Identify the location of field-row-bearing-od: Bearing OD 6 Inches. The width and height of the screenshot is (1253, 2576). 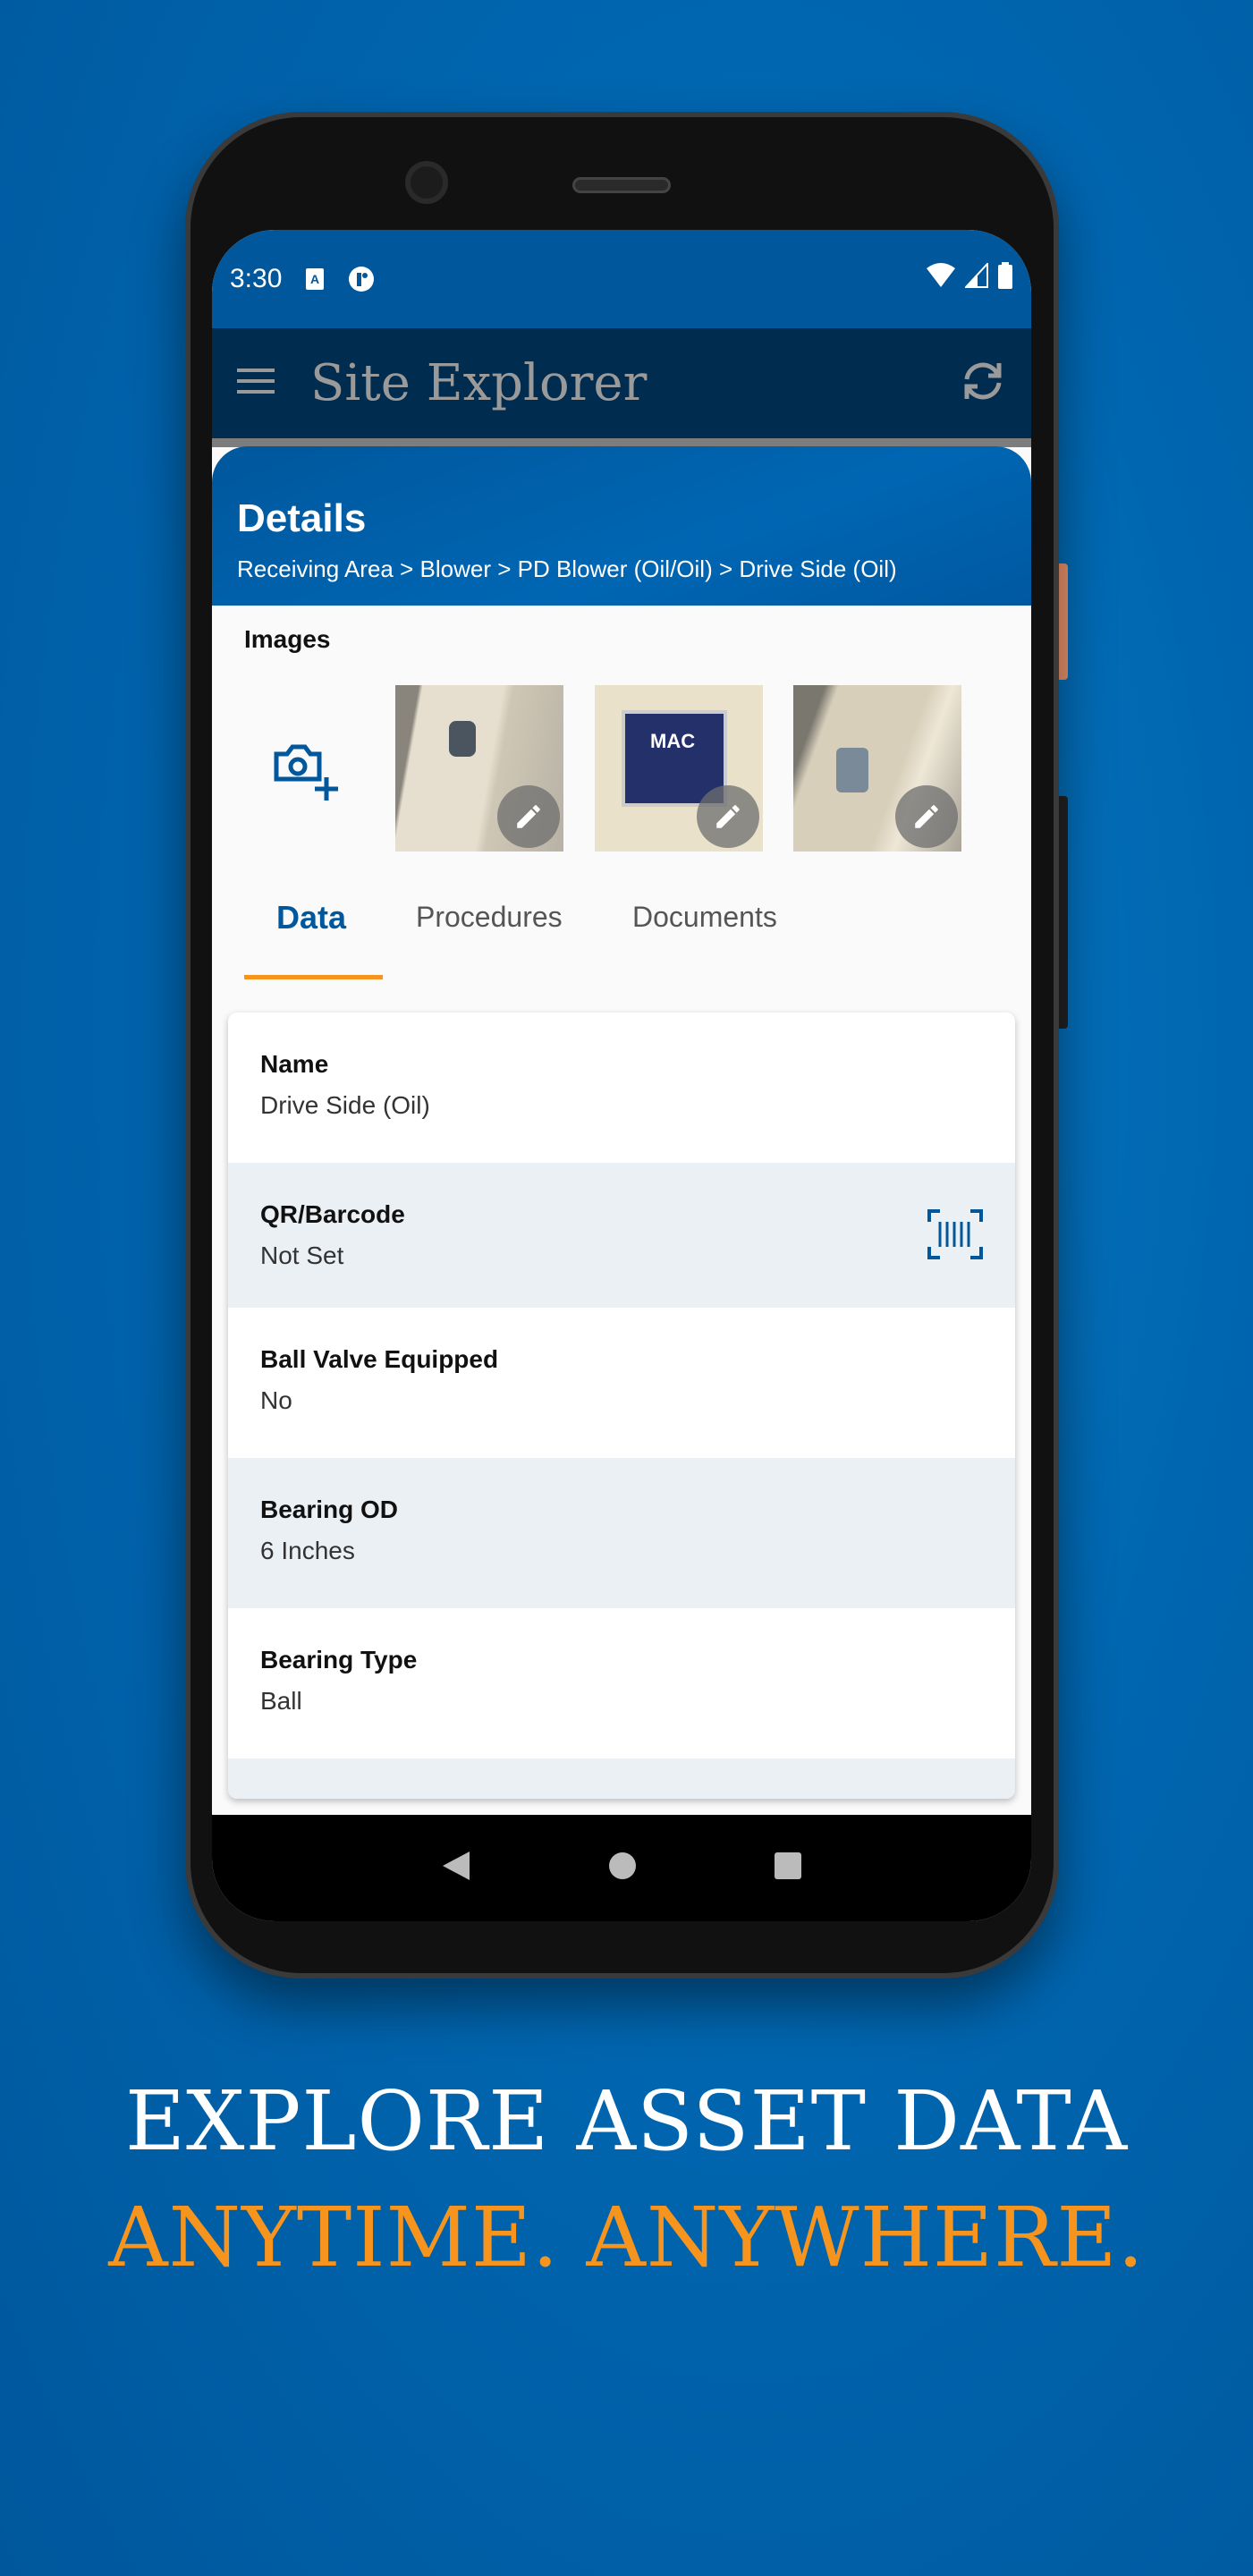
(621, 1533).